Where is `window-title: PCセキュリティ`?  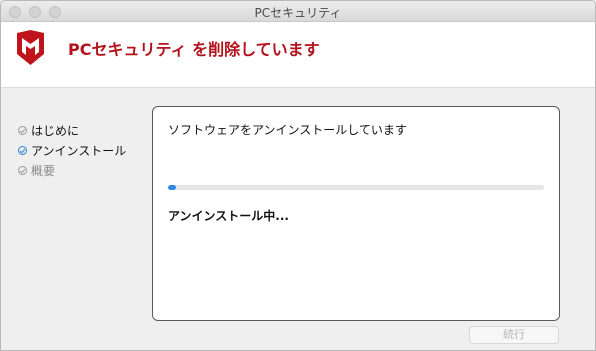 window-title: PCセキュリティ is located at coordinates (298, 13).